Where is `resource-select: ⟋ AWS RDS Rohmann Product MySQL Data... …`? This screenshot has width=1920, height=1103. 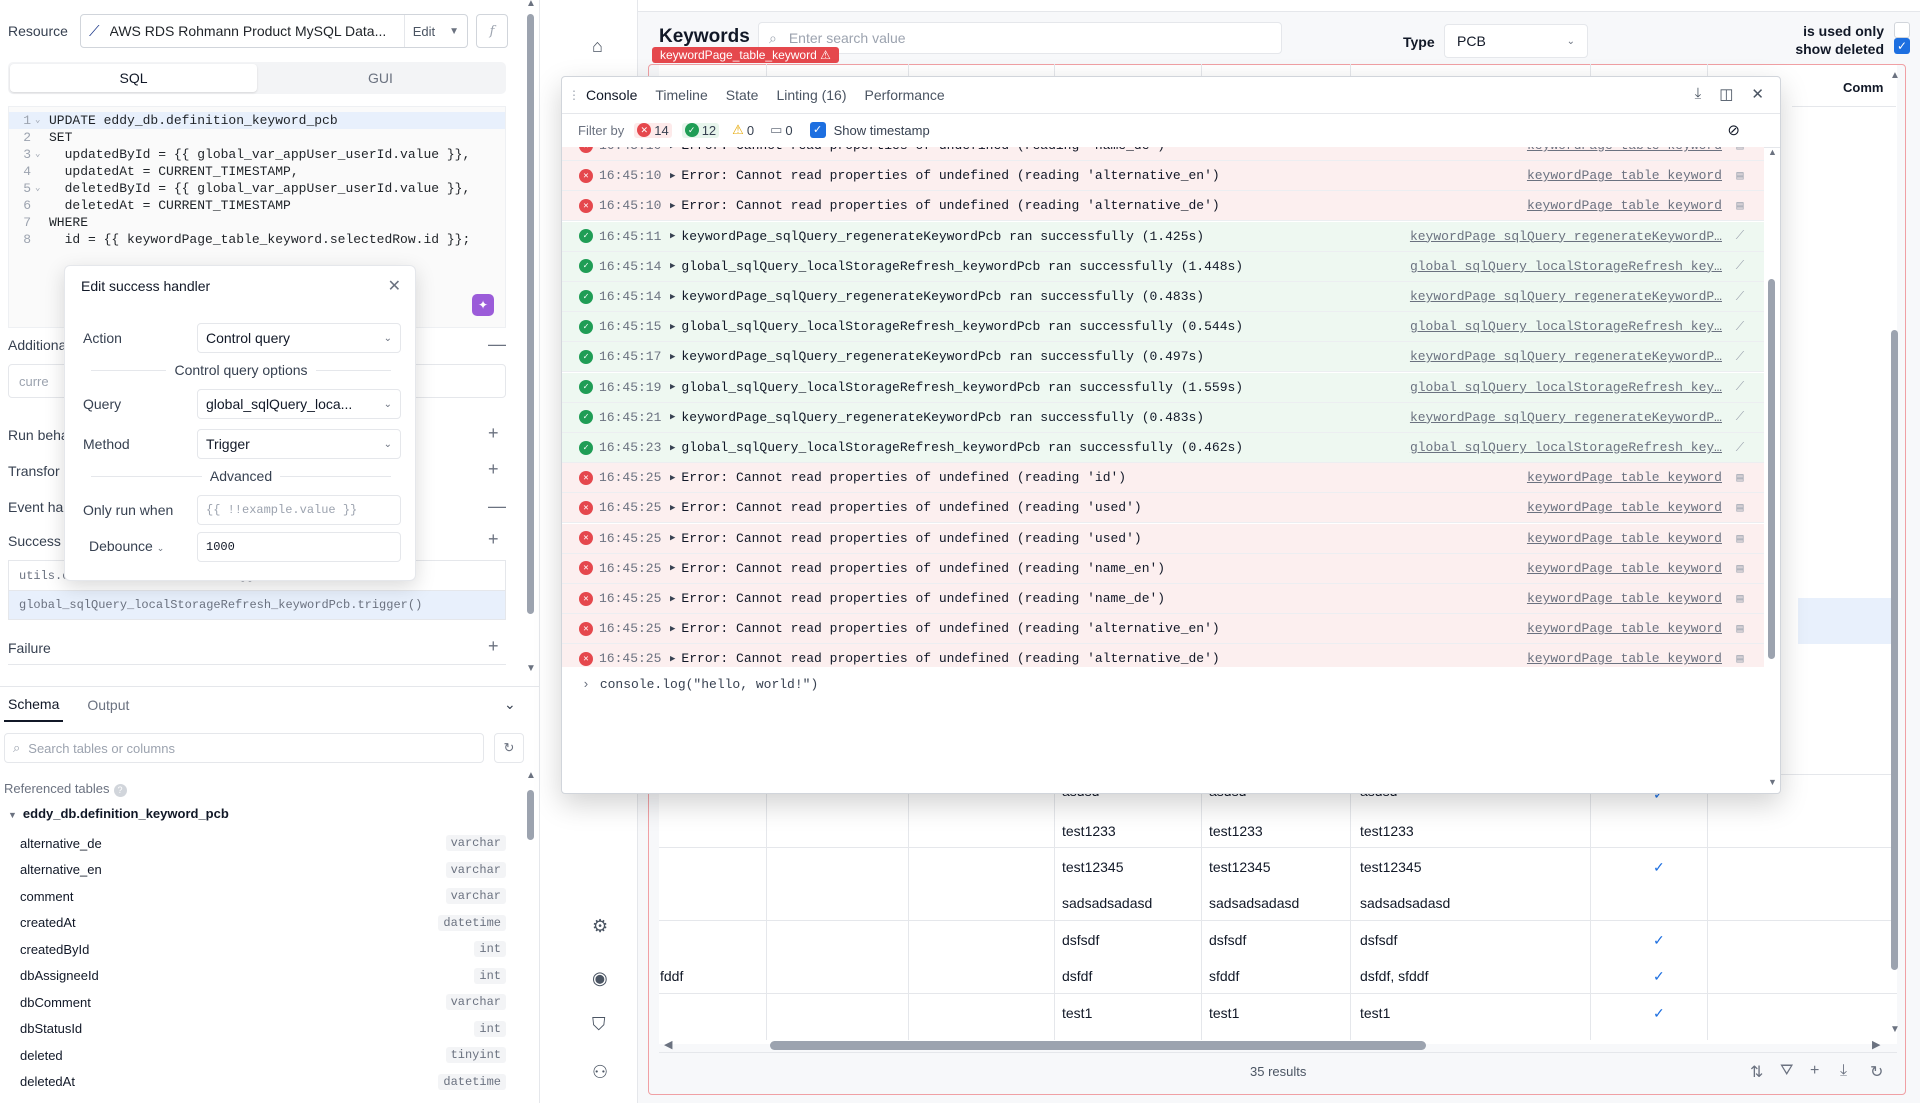 resource-select: ⟋ AWS RDS Rohmann Product MySQL Data... … is located at coordinates (274, 31).